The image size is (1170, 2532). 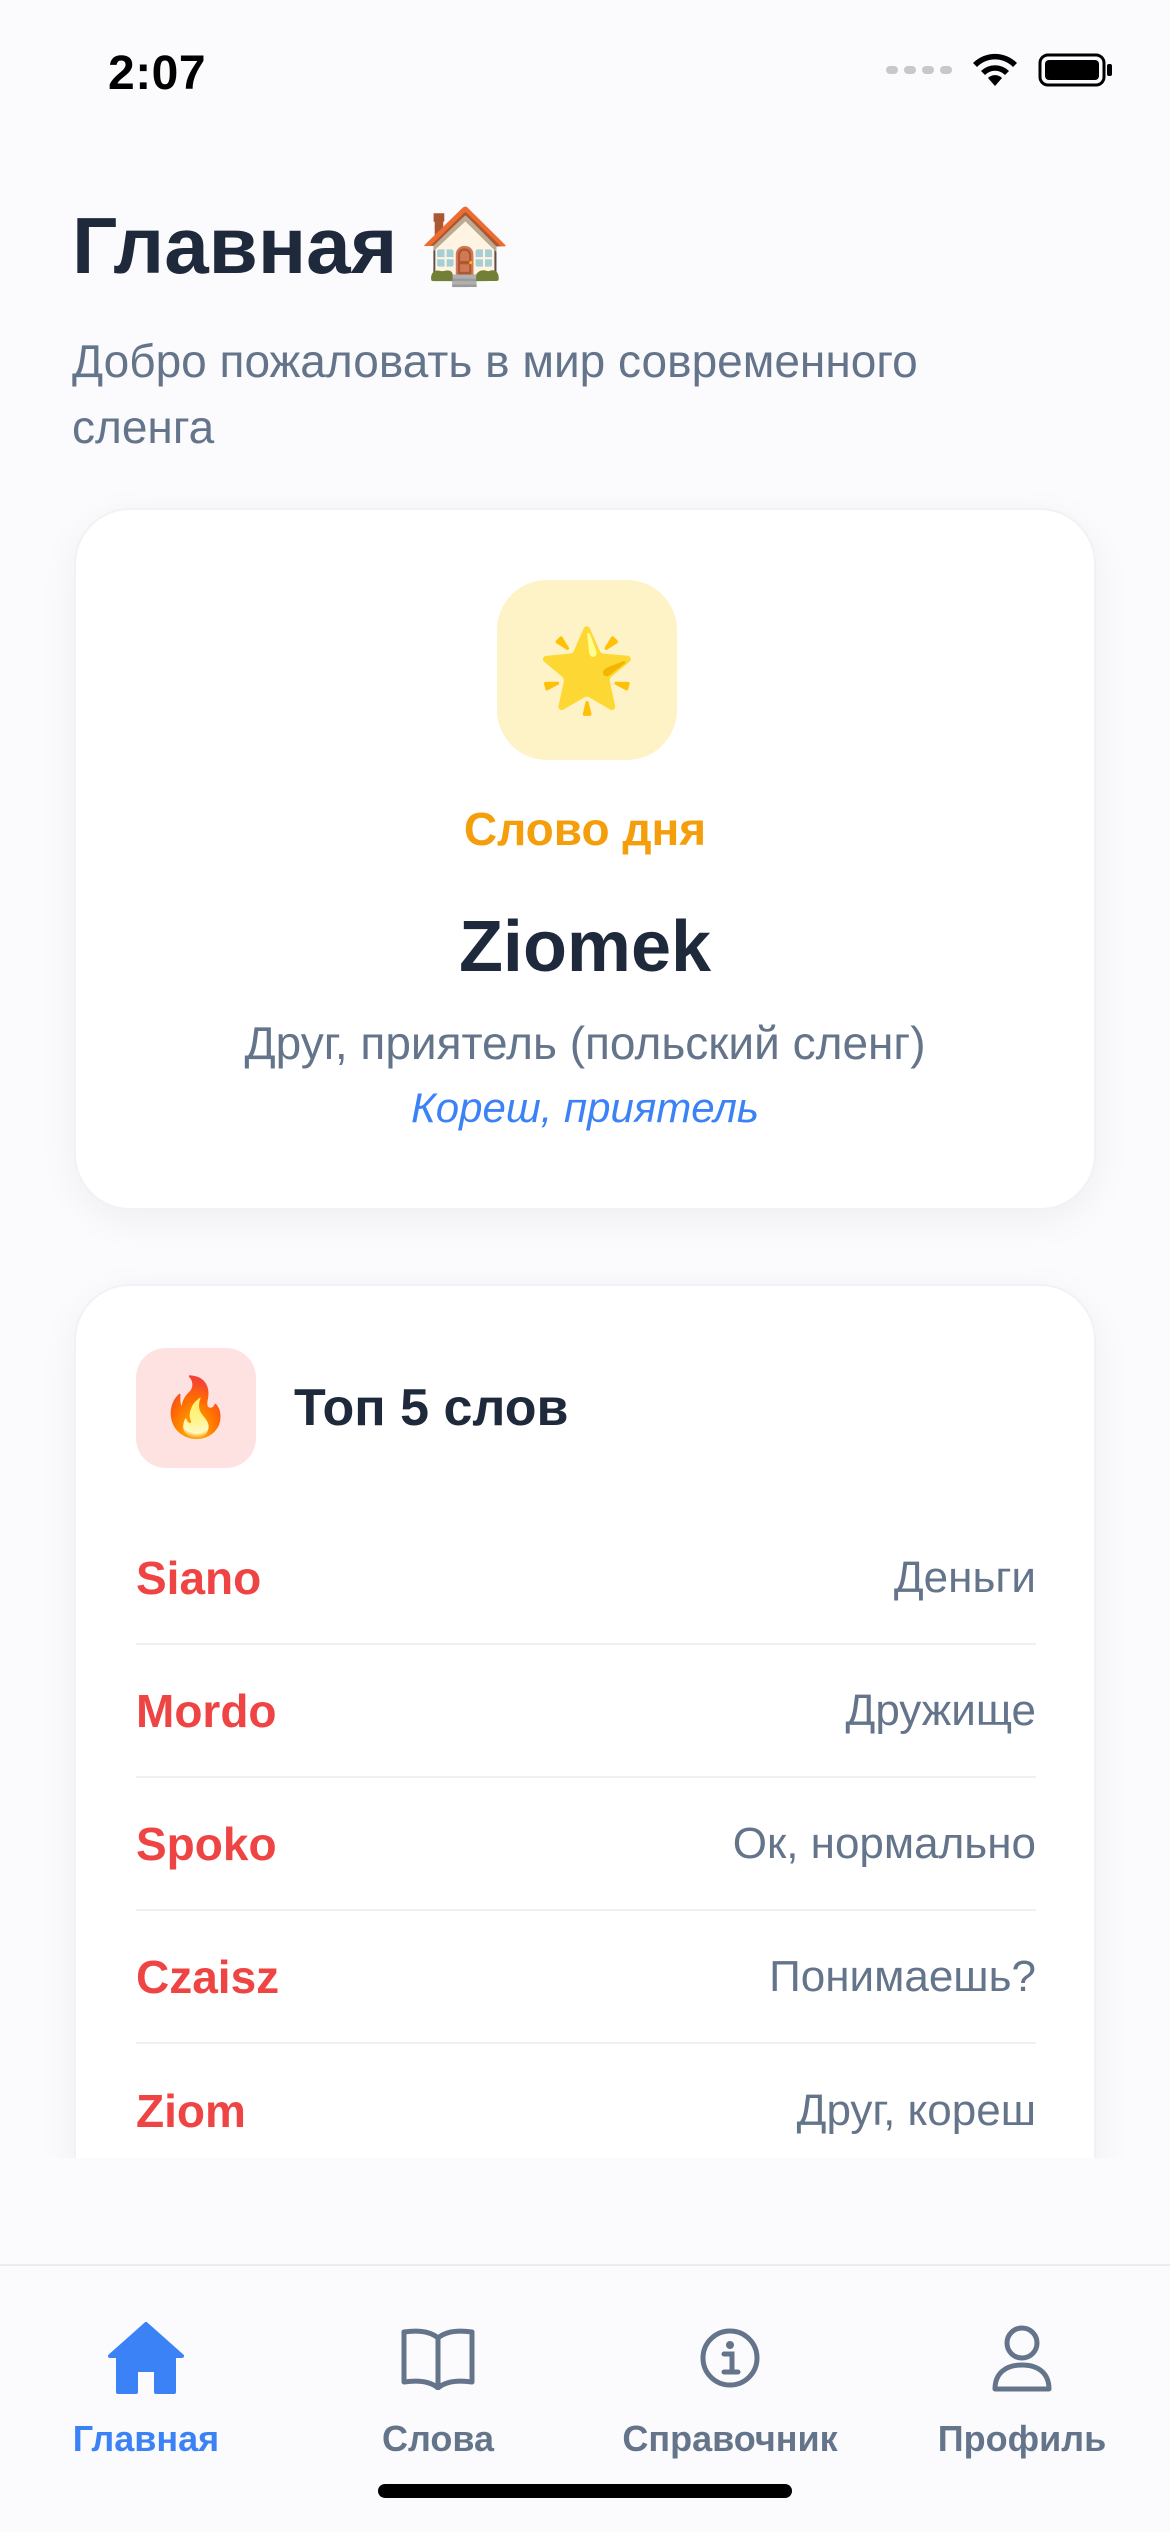 I want to click on page-title: Главная 🏠, so click(x=292, y=246).